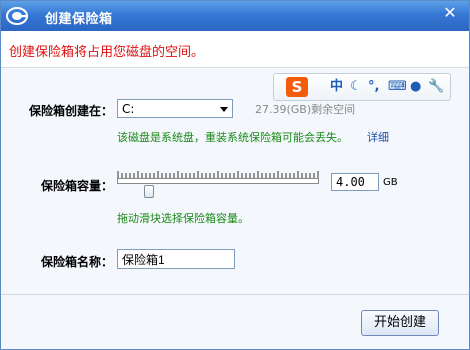 The image size is (470, 350). I want to click on user-icon: ●, so click(415, 87).